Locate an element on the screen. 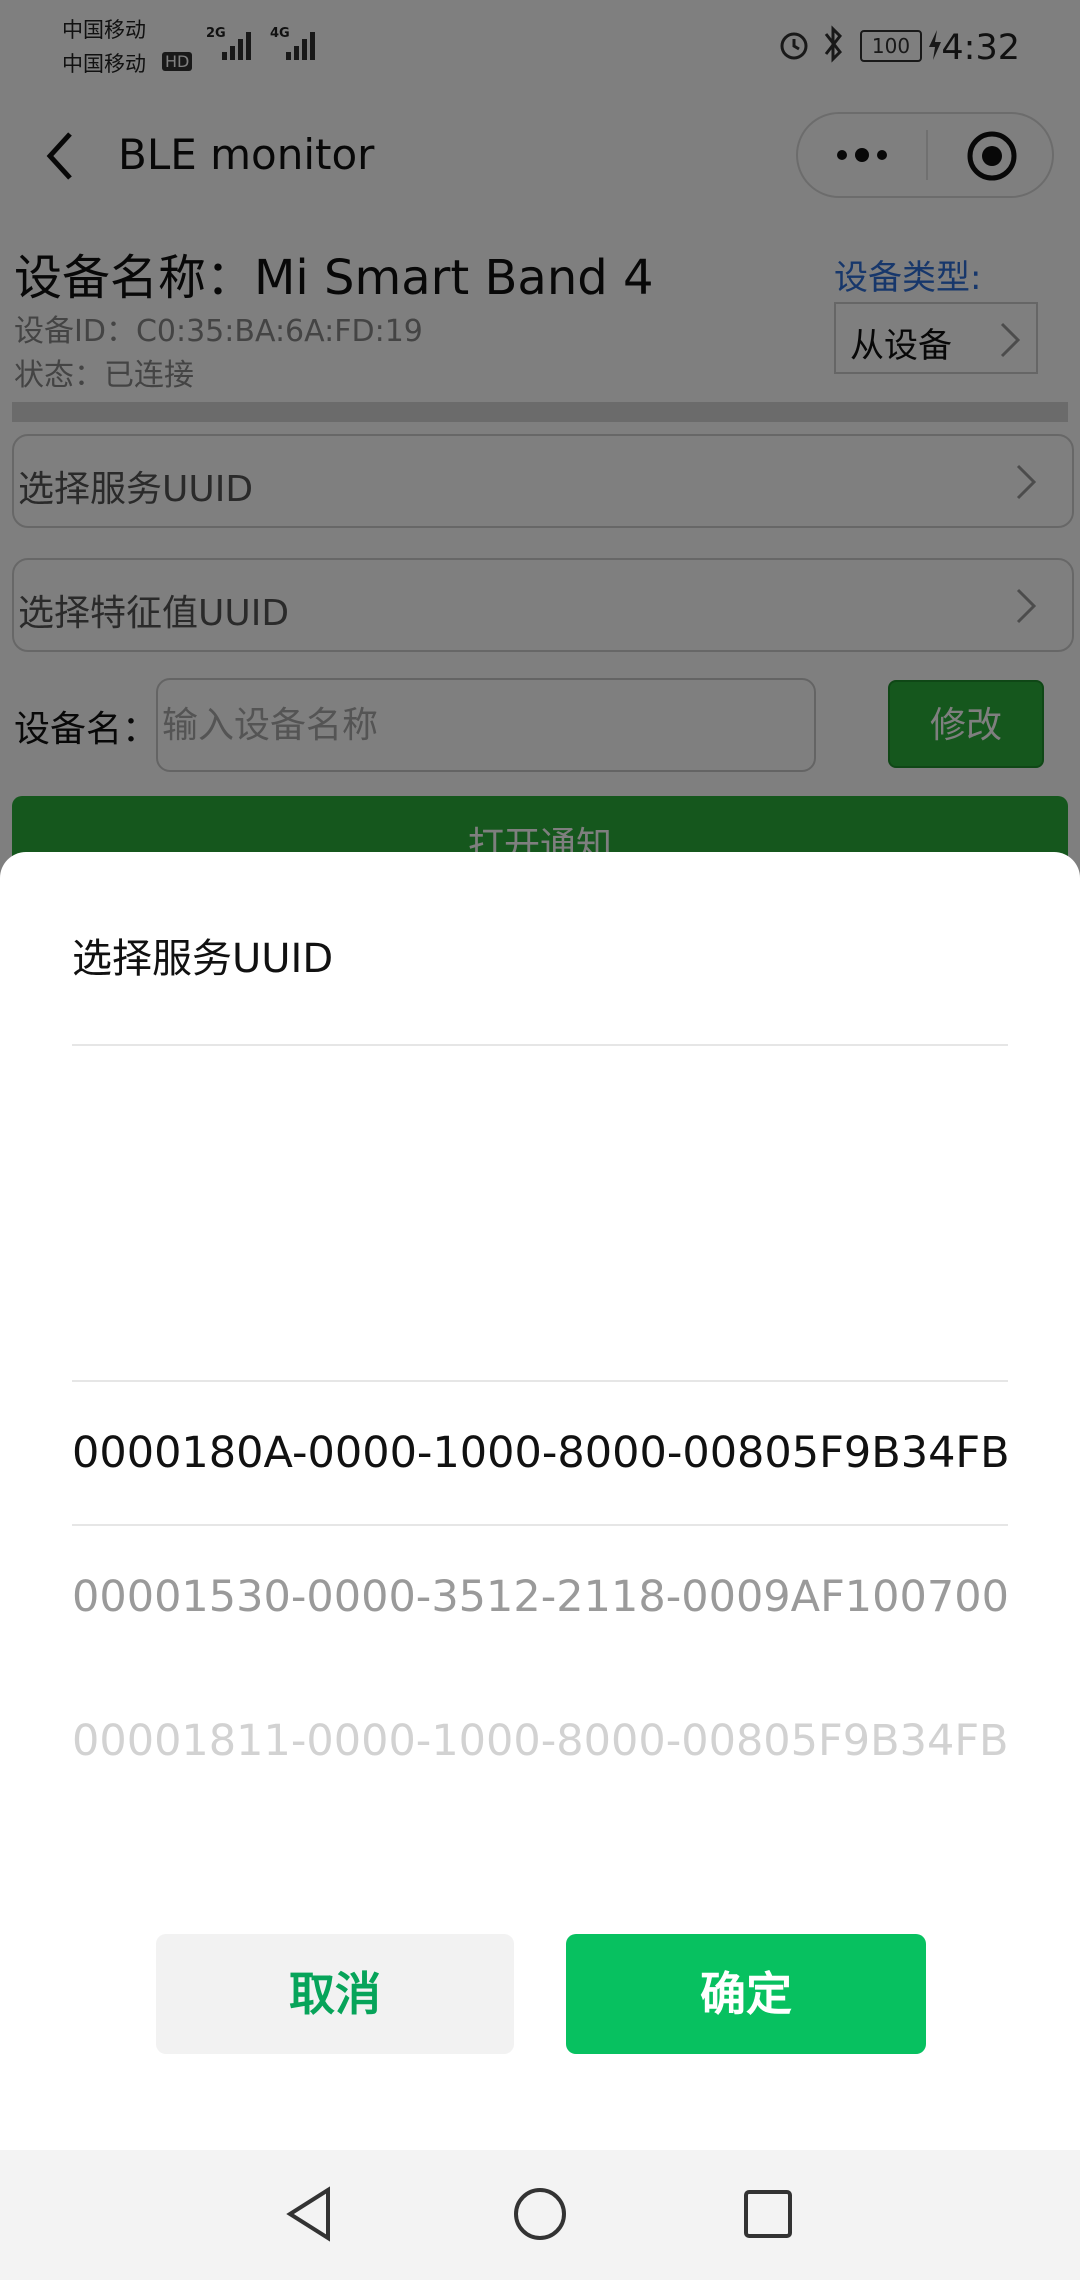 This screenshot has height=2280, width=1080. back-triangle-icon is located at coordinates (309, 2214).